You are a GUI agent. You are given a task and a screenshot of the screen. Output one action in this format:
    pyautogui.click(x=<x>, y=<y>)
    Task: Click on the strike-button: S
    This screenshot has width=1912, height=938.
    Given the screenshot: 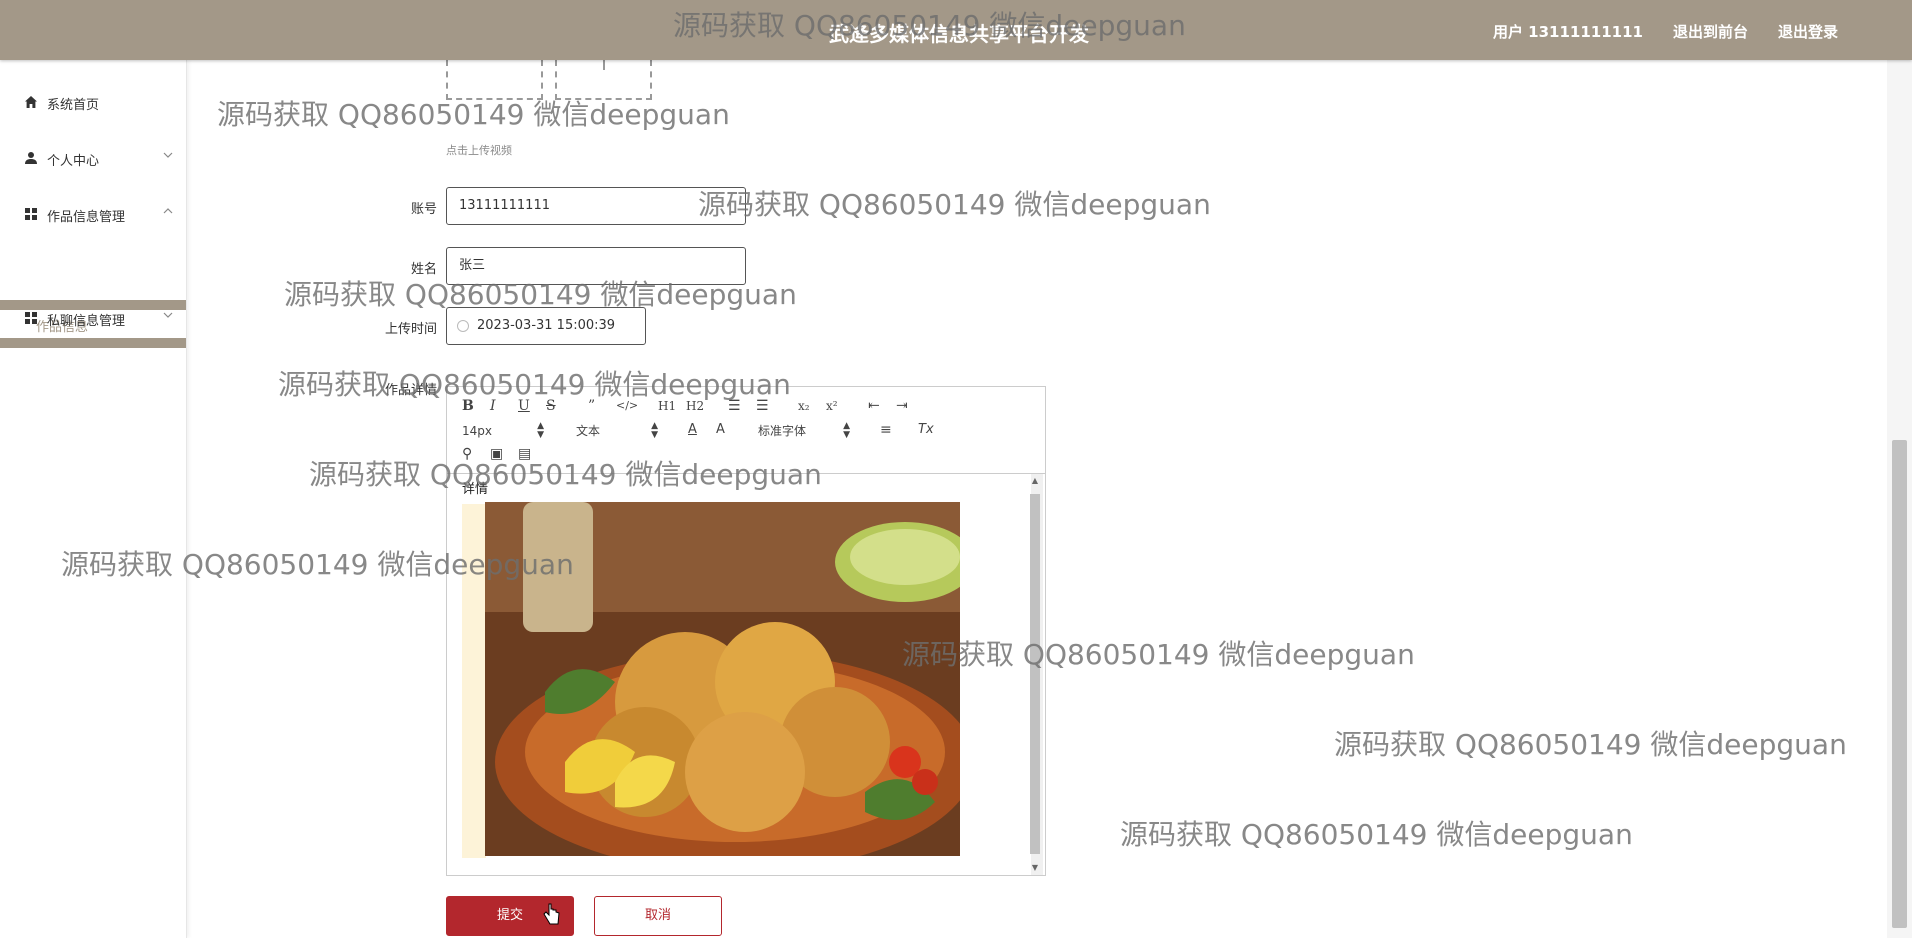 What is the action you would take?
    pyautogui.click(x=551, y=406)
    